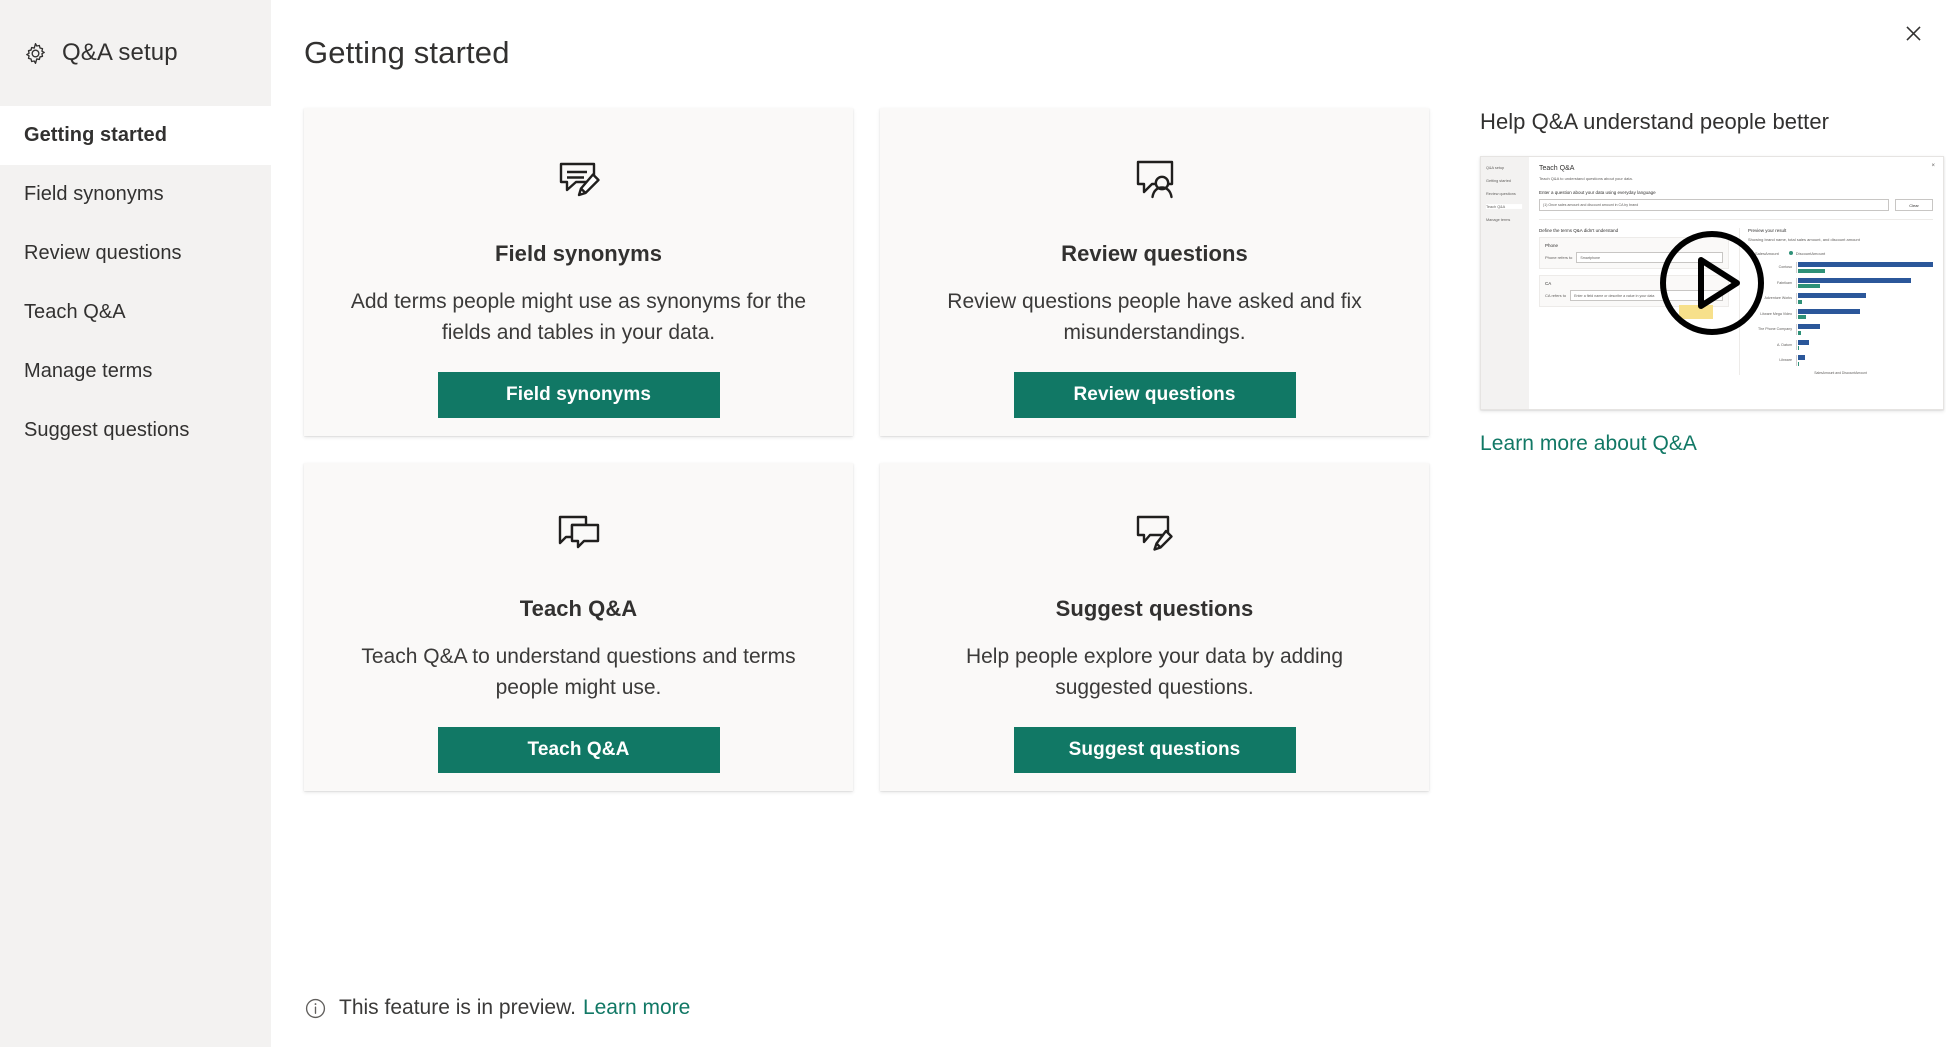 This screenshot has height=1047, width=1946. I want to click on sidebar-item-field-synonyms: Field synonyms, so click(135, 194).